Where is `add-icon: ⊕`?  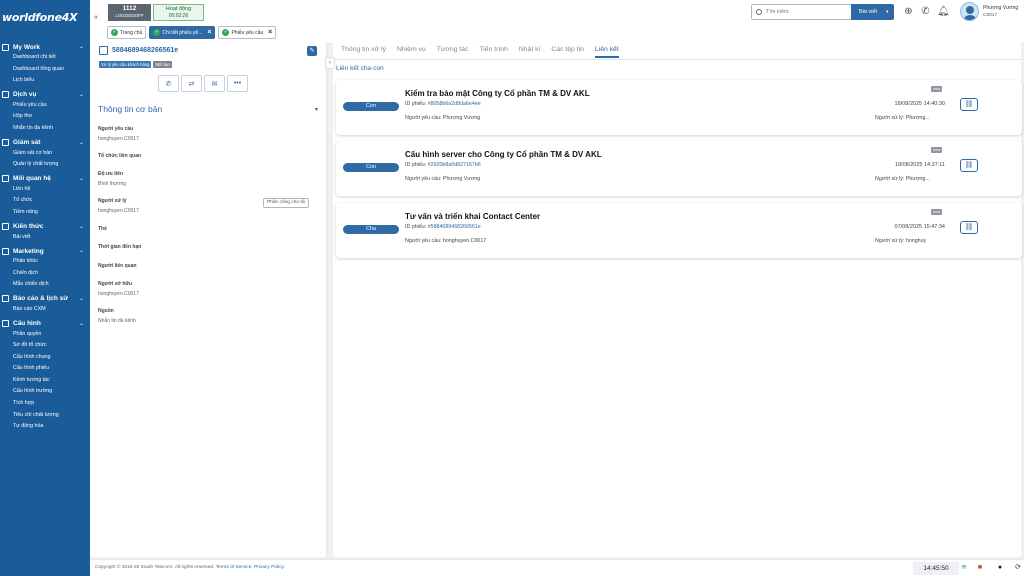 add-icon: ⊕ is located at coordinates (908, 11).